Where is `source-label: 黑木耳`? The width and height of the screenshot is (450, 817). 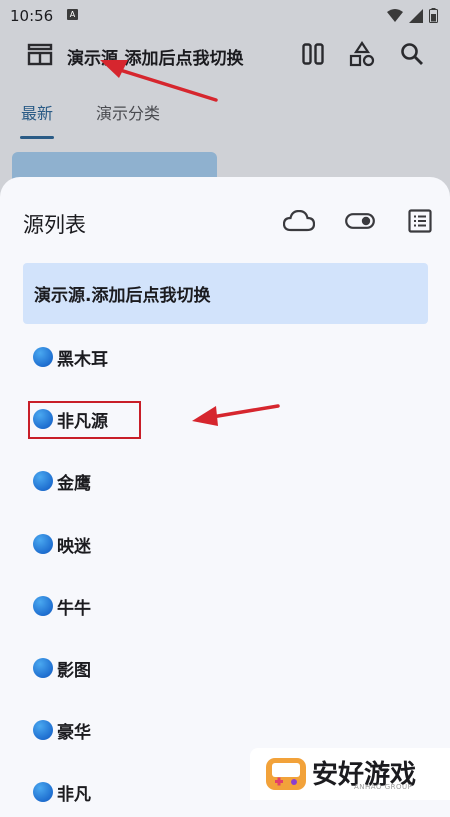 source-label: 黑木耳 is located at coordinates (82, 359).